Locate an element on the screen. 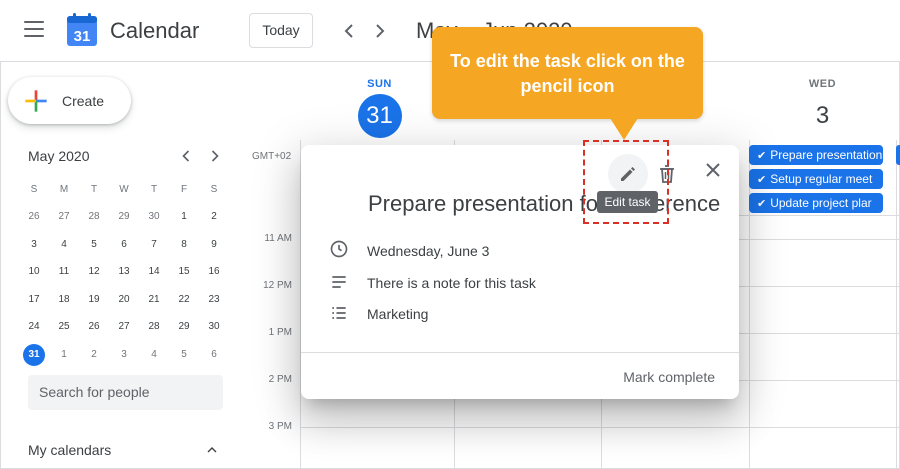 Image resolution: width=900 pixels, height=469 pixels. time-label: 3 PM is located at coordinates (280, 426).